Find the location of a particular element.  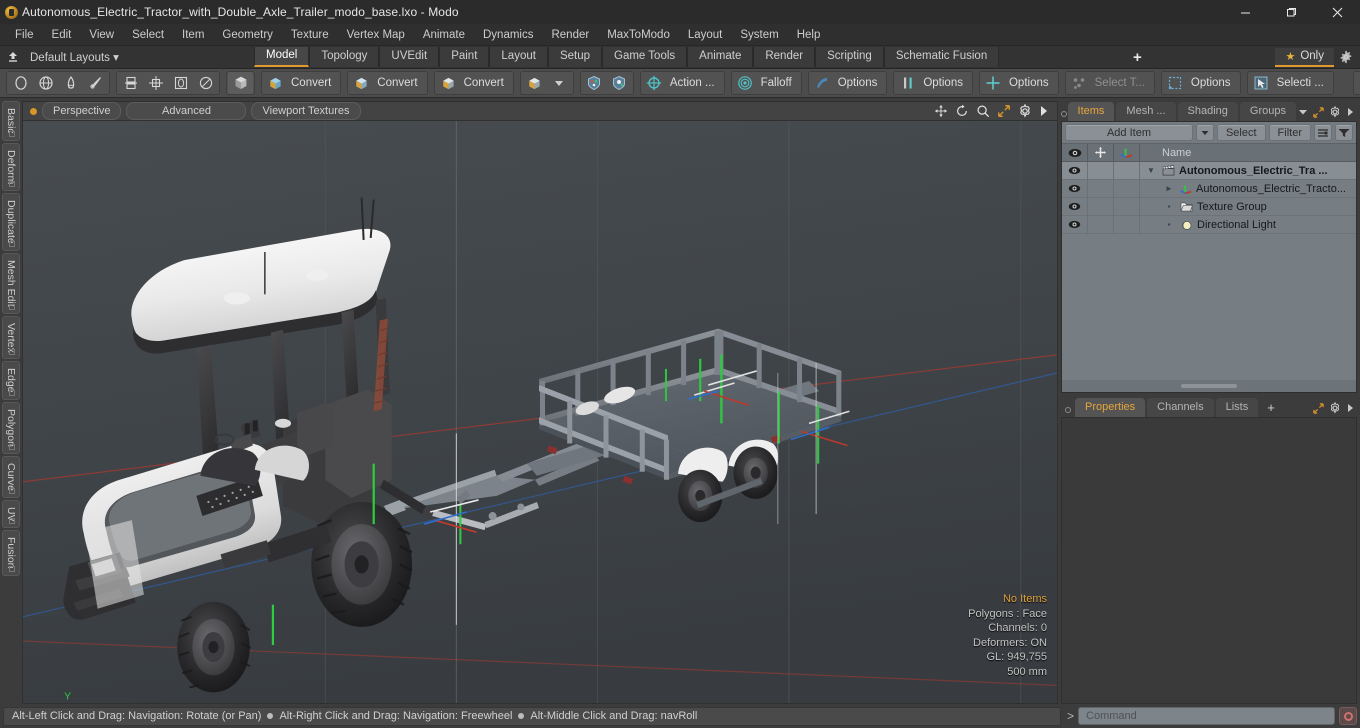

add-layout-tab-button: + is located at coordinates (1137, 57).